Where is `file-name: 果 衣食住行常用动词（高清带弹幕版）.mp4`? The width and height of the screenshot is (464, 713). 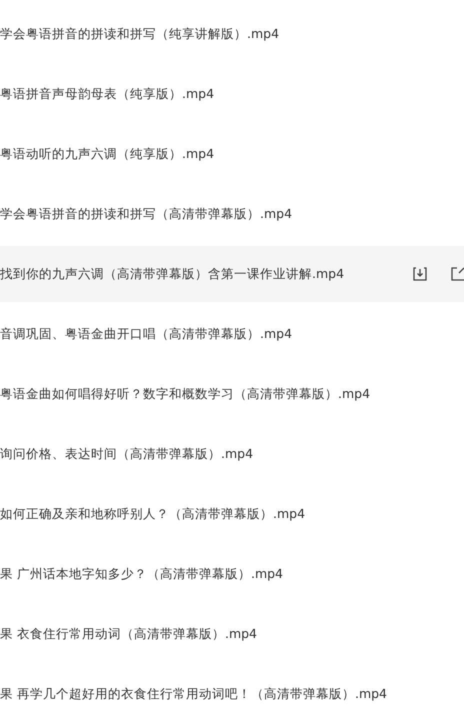
file-name: 果 衣食住行常用动词（高清带弹幕版）.mp4 is located at coordinates (129, 634).